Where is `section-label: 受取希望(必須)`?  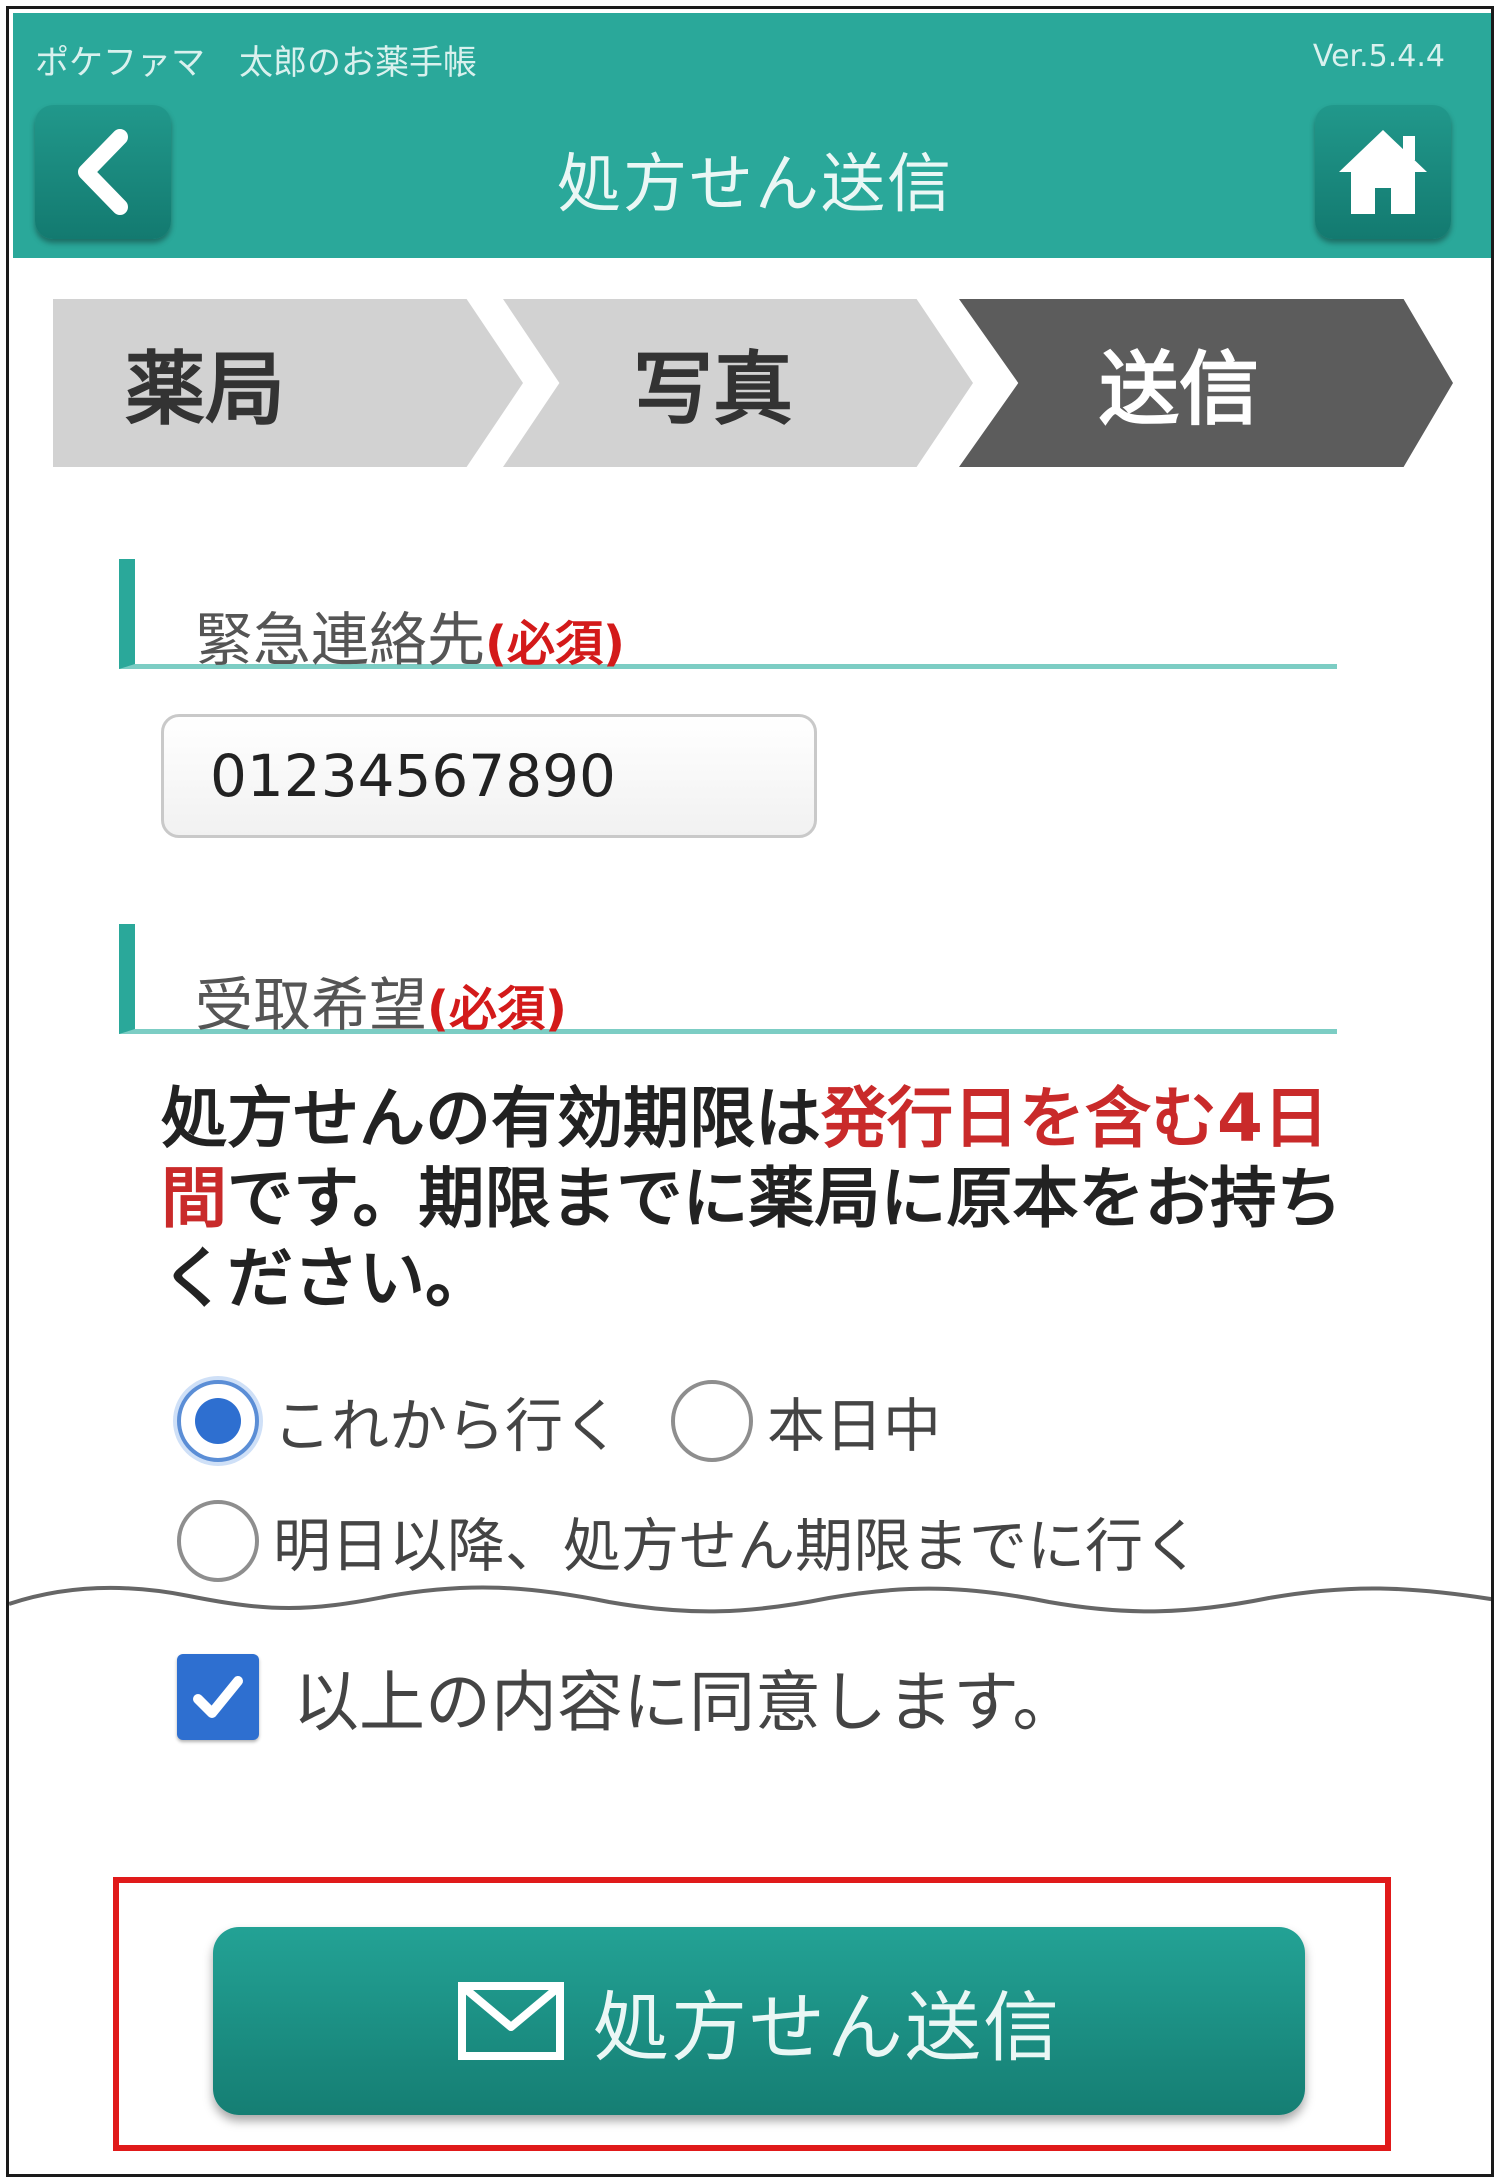
section-label: 受取希望(必須) is located at coordinates (381, 1000).